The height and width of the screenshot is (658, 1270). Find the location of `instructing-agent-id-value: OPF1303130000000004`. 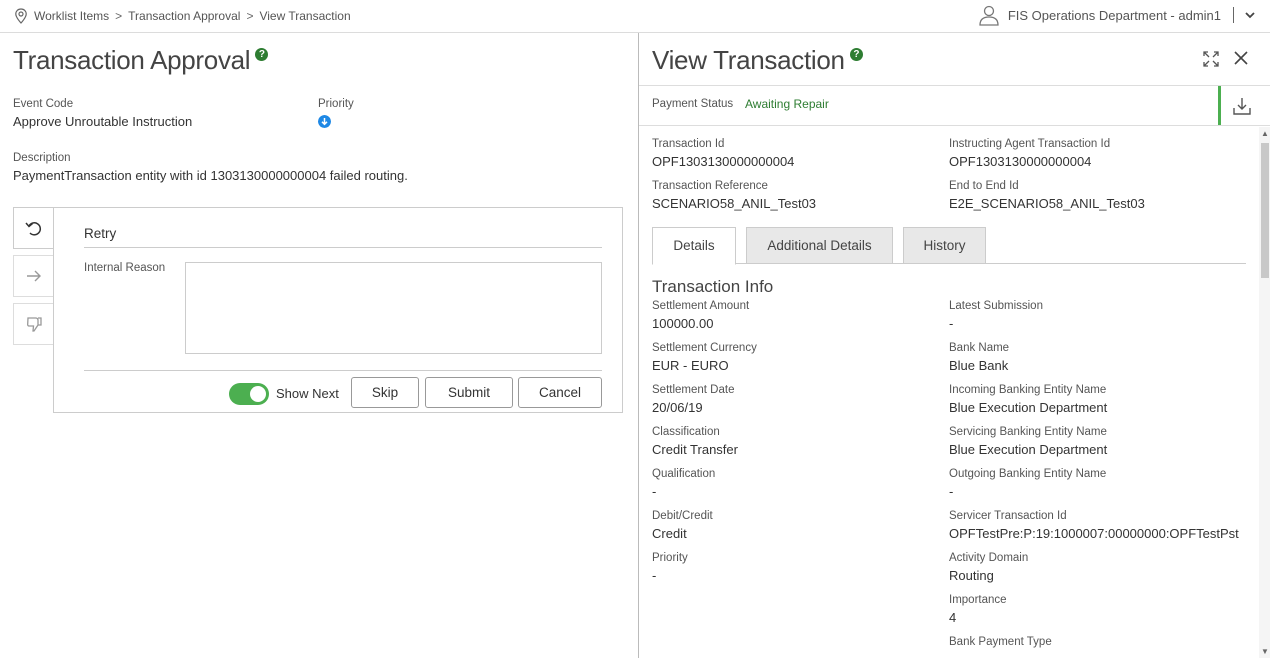

instructing-agent-id-value: OPF1303130000000004 is located at coordinates (1020, 161).